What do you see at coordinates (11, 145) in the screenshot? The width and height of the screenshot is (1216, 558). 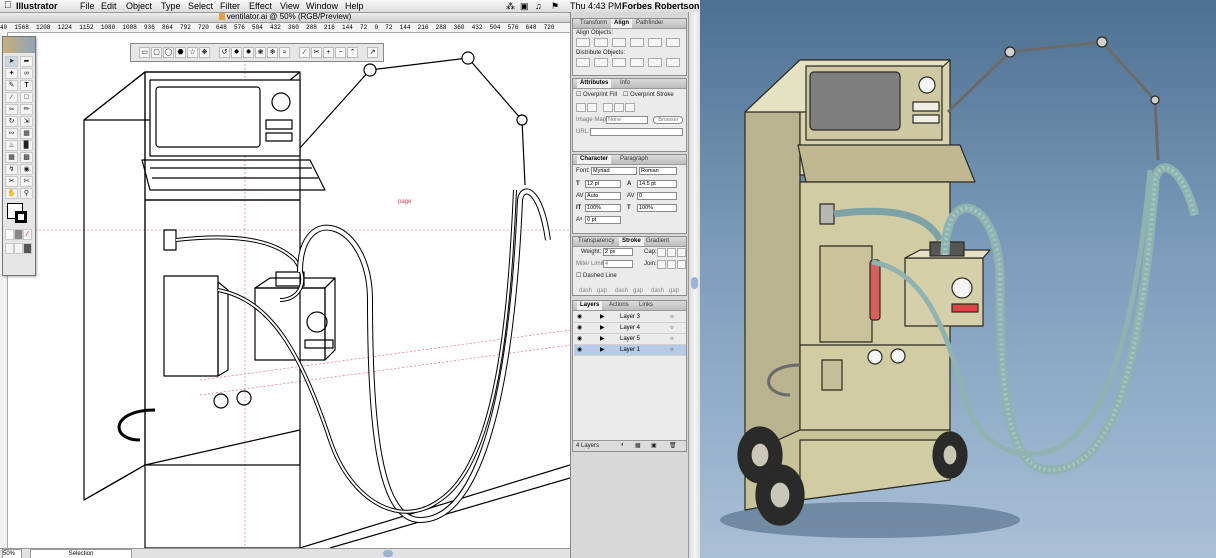 I see `symbol-sprayer-tool-icon: ♨` at bounding box center [11, 145].